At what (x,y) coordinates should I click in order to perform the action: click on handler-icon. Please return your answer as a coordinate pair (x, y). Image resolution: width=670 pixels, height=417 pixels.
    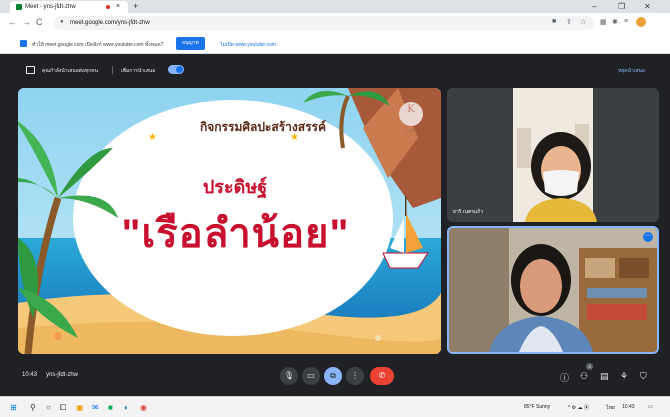
    Looking at the image, I should click on (23, 43).